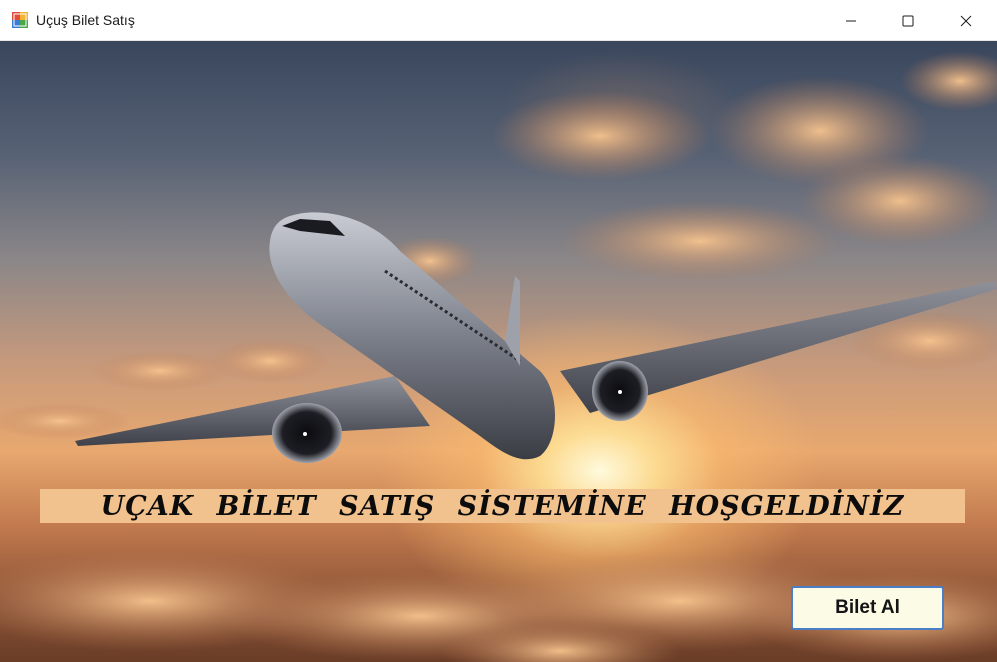 The height and width of the screenshot is (662, 997). I want to click on close-button, so click(966, 20).